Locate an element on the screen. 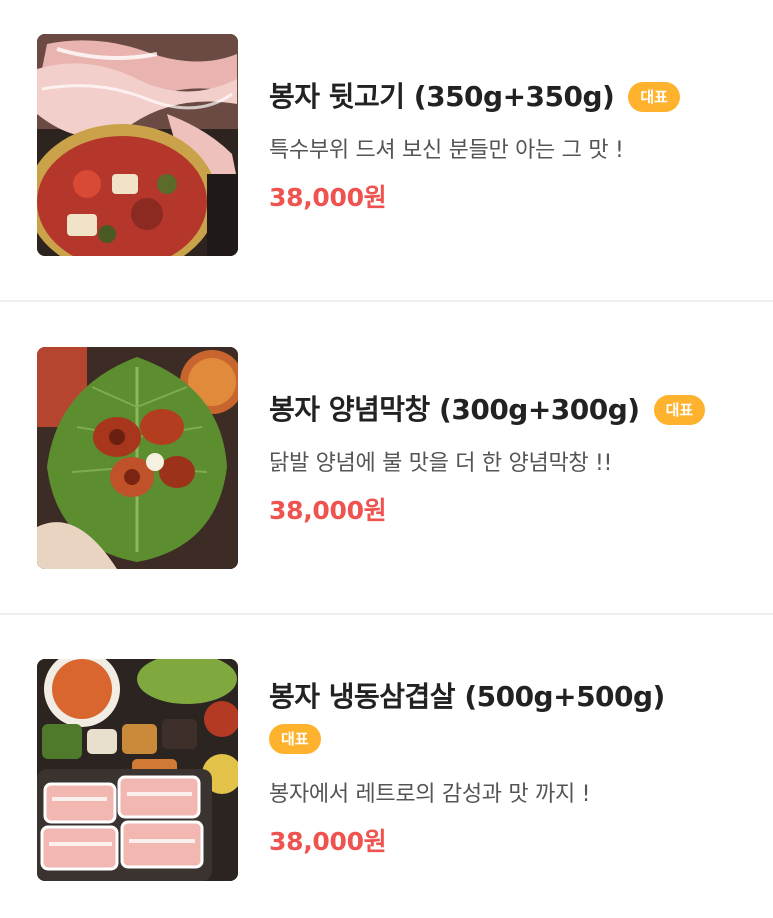 The image size is (773, 918). pork-belly-set-photo-icon is located at coordinates (137, 770).